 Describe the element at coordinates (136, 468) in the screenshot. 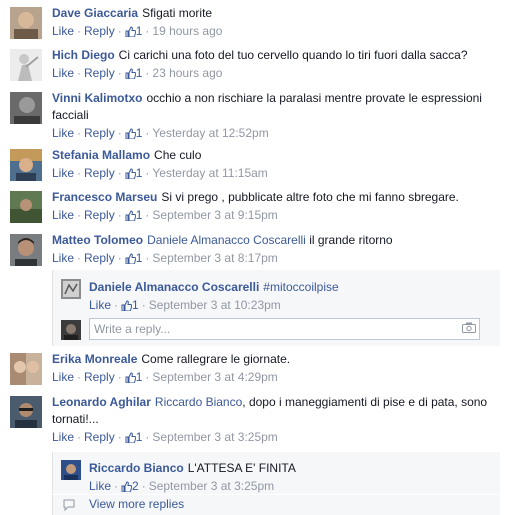

I see `reply-author: Riccardo Bianco` at that location.